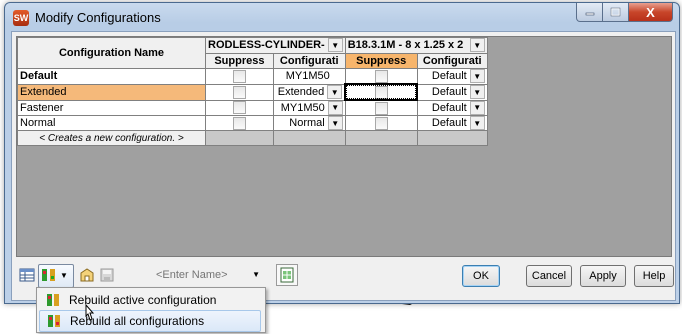  What do you see at coordinates (342, 17) in the screenshot?
I see `title-bar: SW Modify Configurations X` at bounding box center [342, 17].